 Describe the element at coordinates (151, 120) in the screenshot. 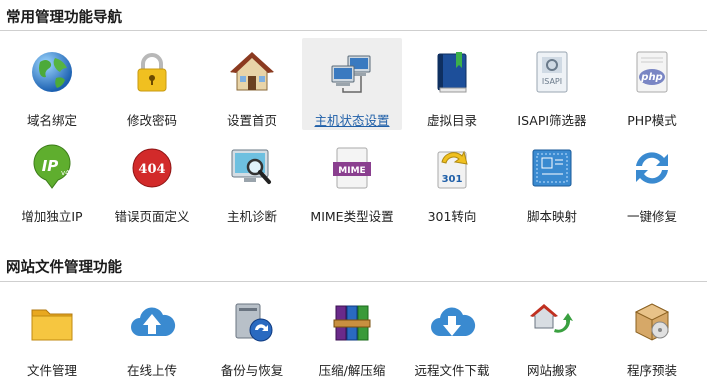

I see `tile-label: 修改密码` at that location.